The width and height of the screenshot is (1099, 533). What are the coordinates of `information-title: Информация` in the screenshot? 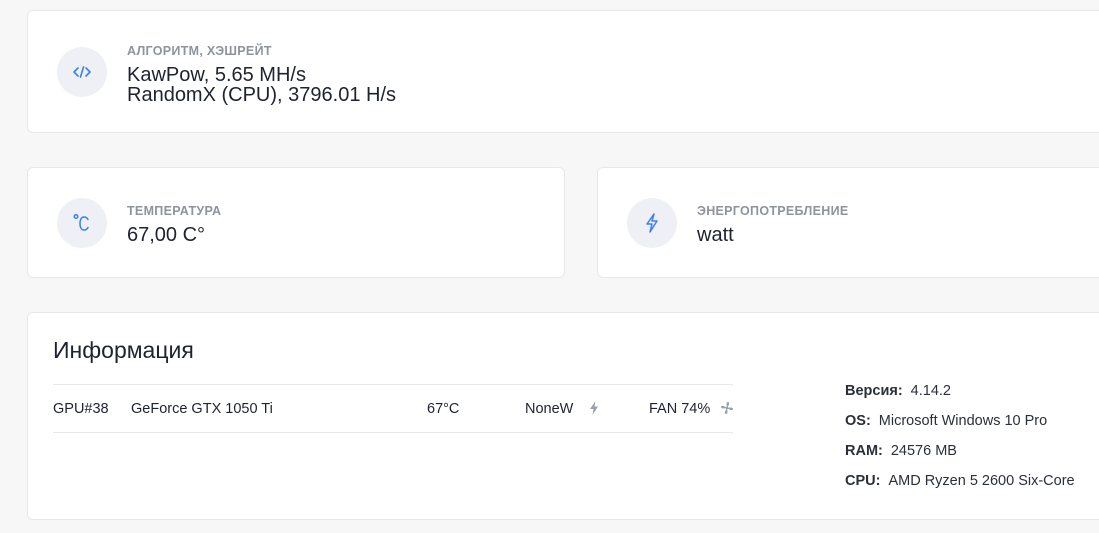 It's located at (123, 350).